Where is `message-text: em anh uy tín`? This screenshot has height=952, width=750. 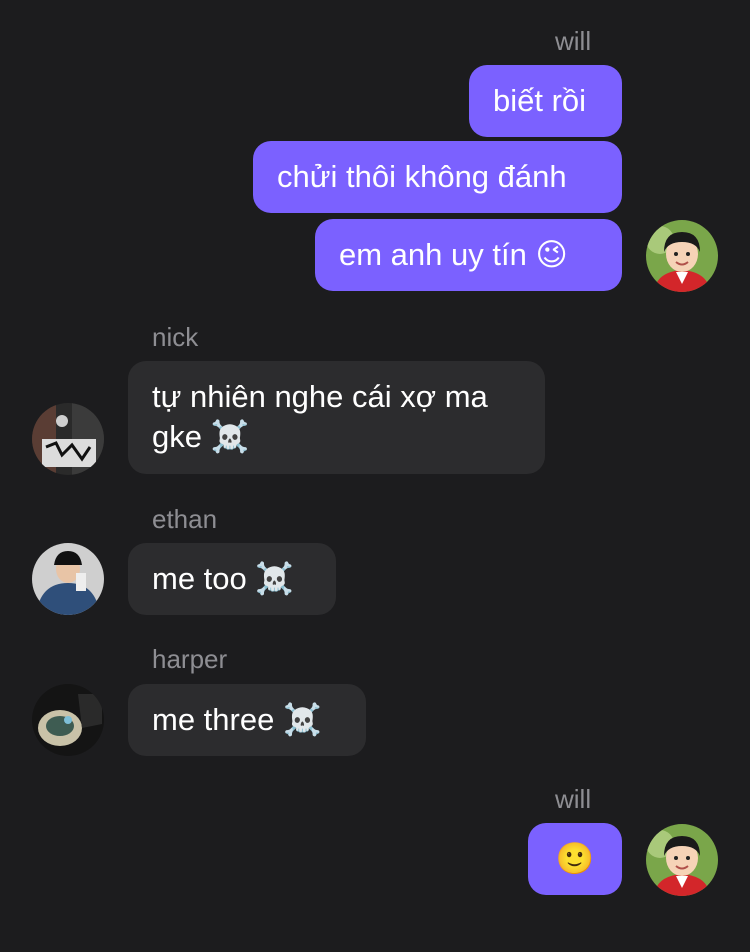 message-text: em anh uy tín is located at coordinates (433, 254).